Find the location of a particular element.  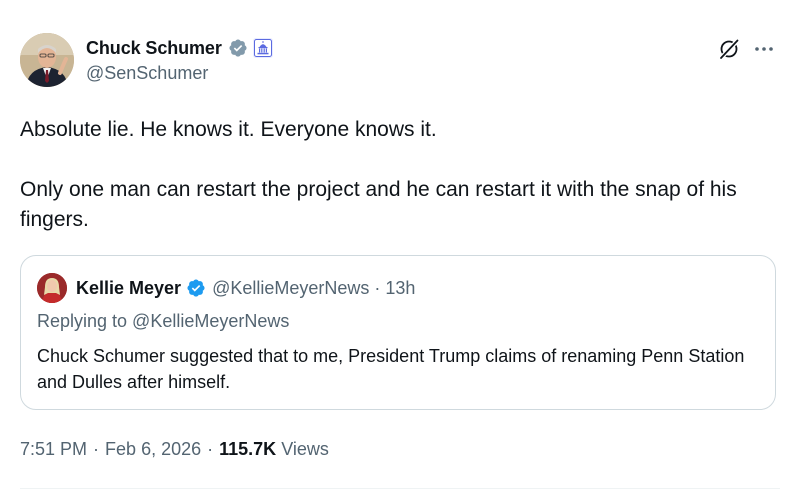

more-icon is located at coordinates (764, 49).